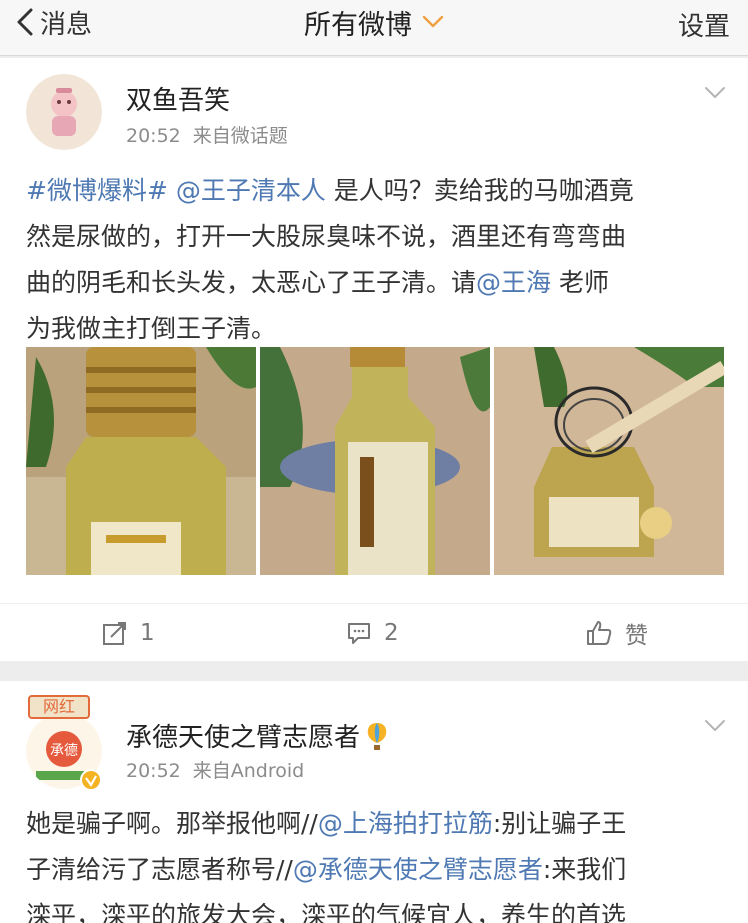 The width and height of the screenshot is (748, 923). I want to click on page-title: 所有微博, so click(358, 25).